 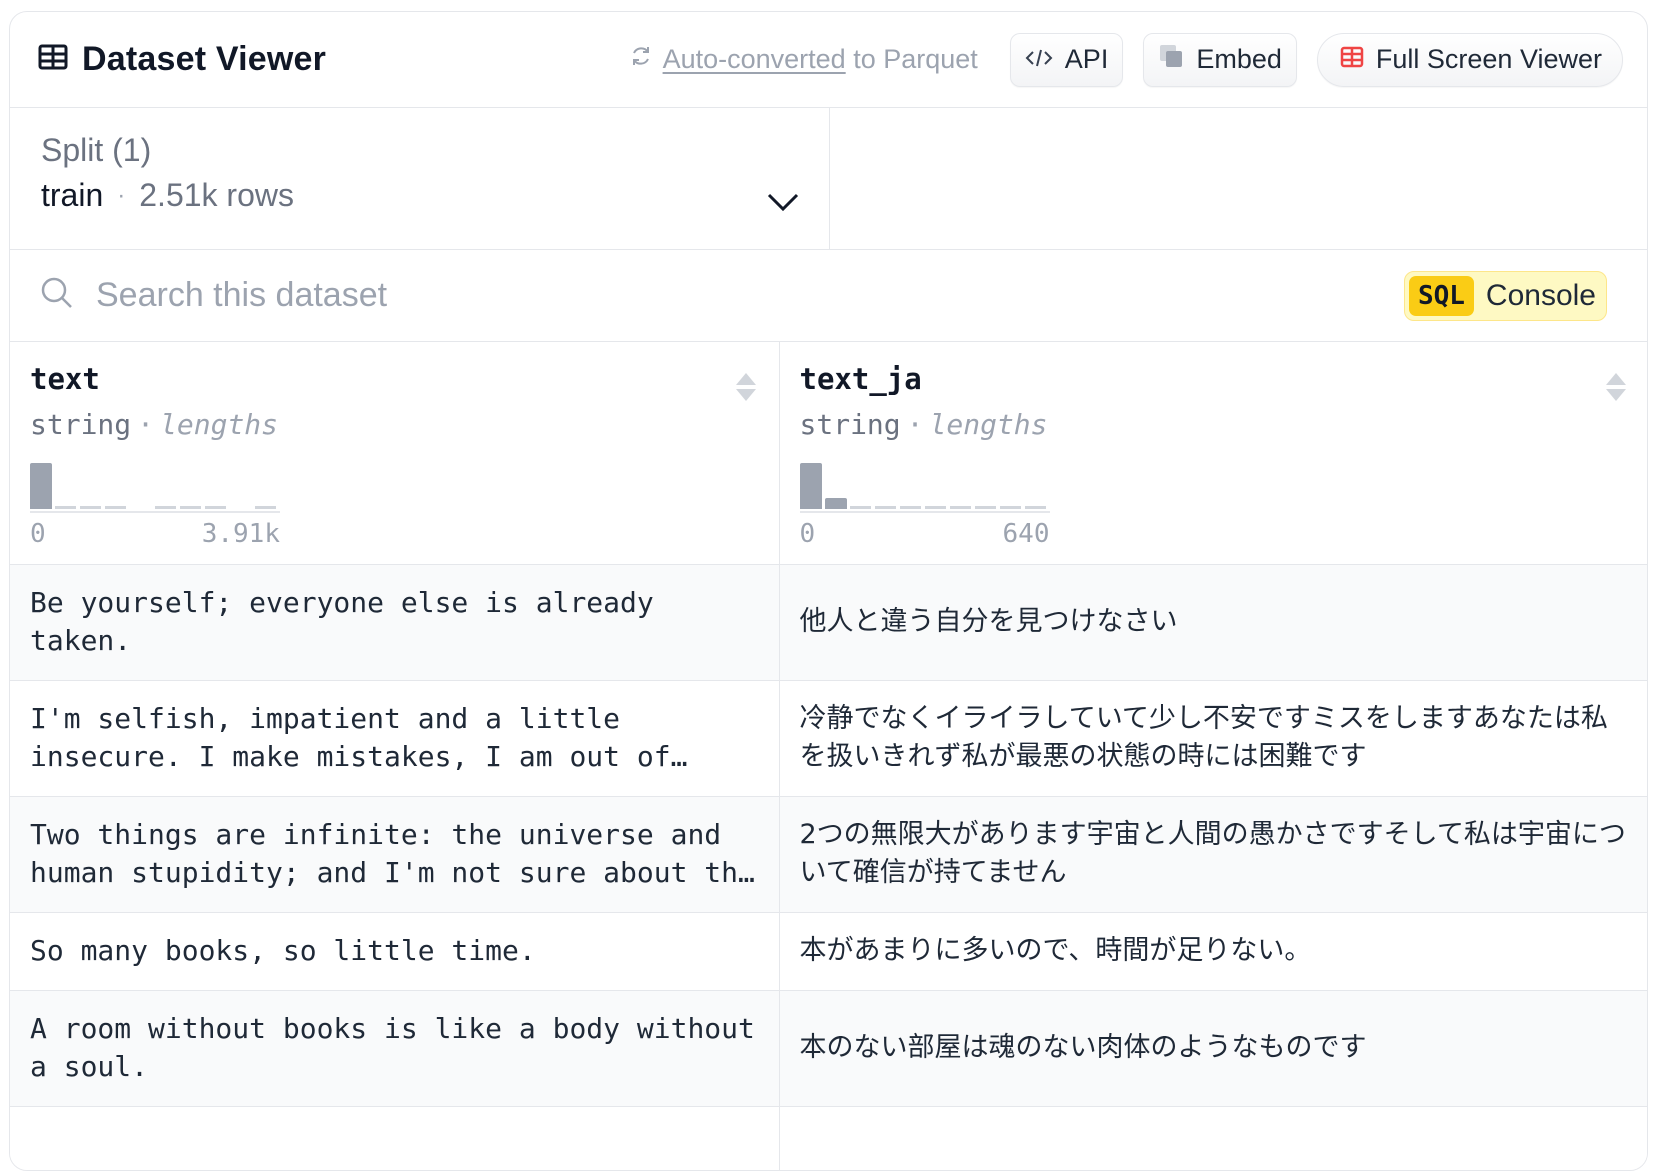 I want to click on split-value: train · 2.51k rows, so click(x=420, y=195).